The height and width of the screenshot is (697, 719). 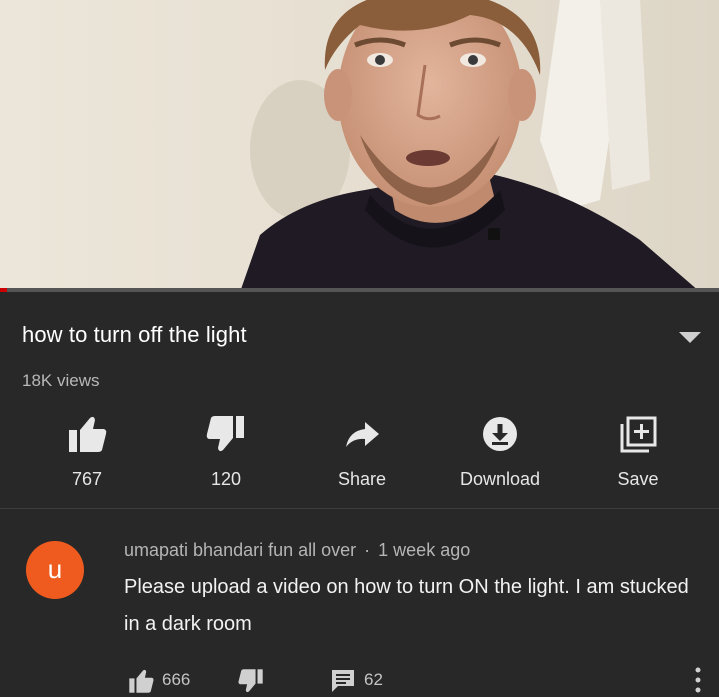 What do you see at coordinates (87, 454) in the screenshot?
I see `like-button: 767` at bounding box center [87, 454].